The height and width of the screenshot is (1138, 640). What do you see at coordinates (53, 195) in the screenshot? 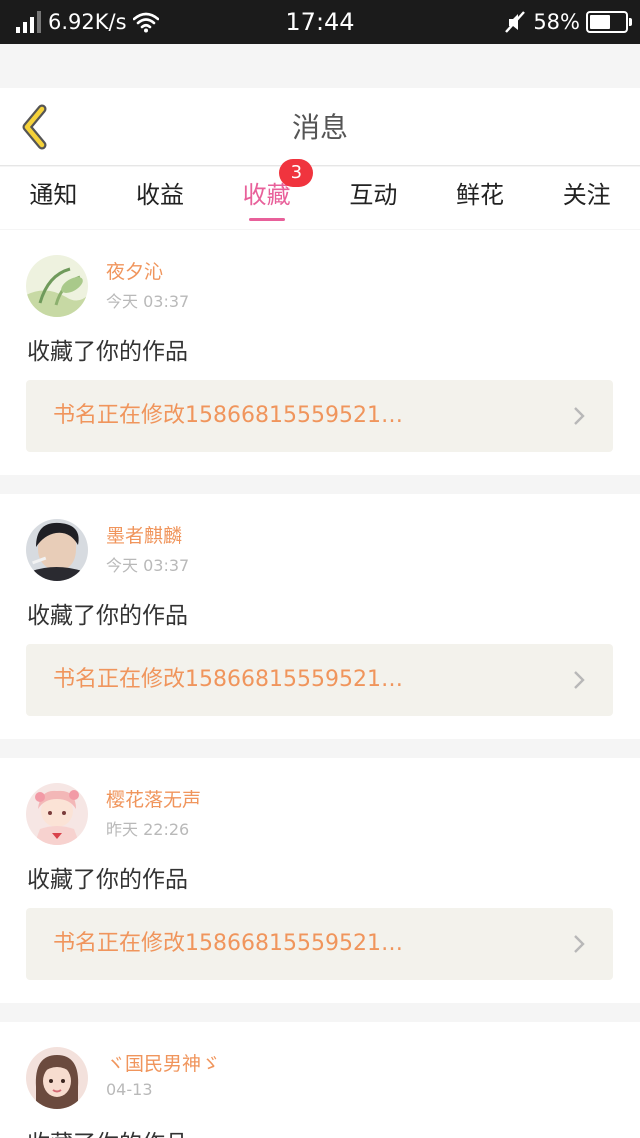
I see `tab-label: 通知` at bounding box center [53, 195].